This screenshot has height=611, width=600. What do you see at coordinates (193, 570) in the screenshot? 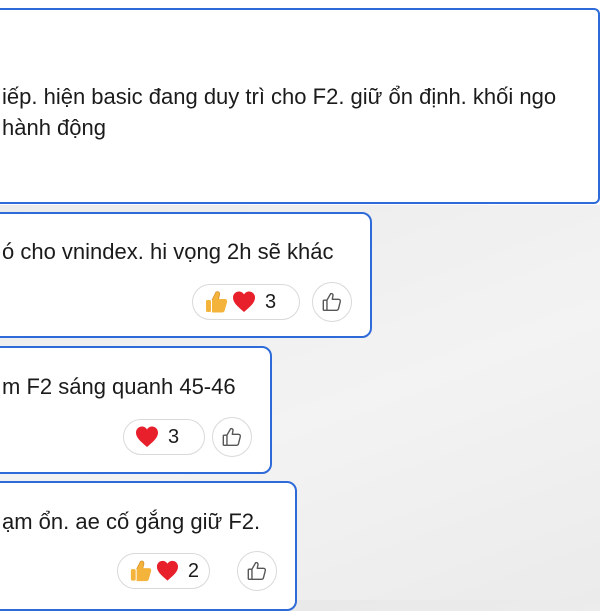
I see `reaction-count-3: 2` at bounding box center [193, 570].